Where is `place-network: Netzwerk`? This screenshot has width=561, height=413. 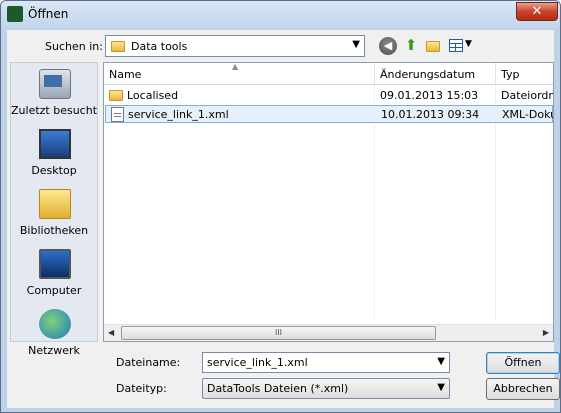 place-network: Netzwerk is located at coordinates (54, 337).